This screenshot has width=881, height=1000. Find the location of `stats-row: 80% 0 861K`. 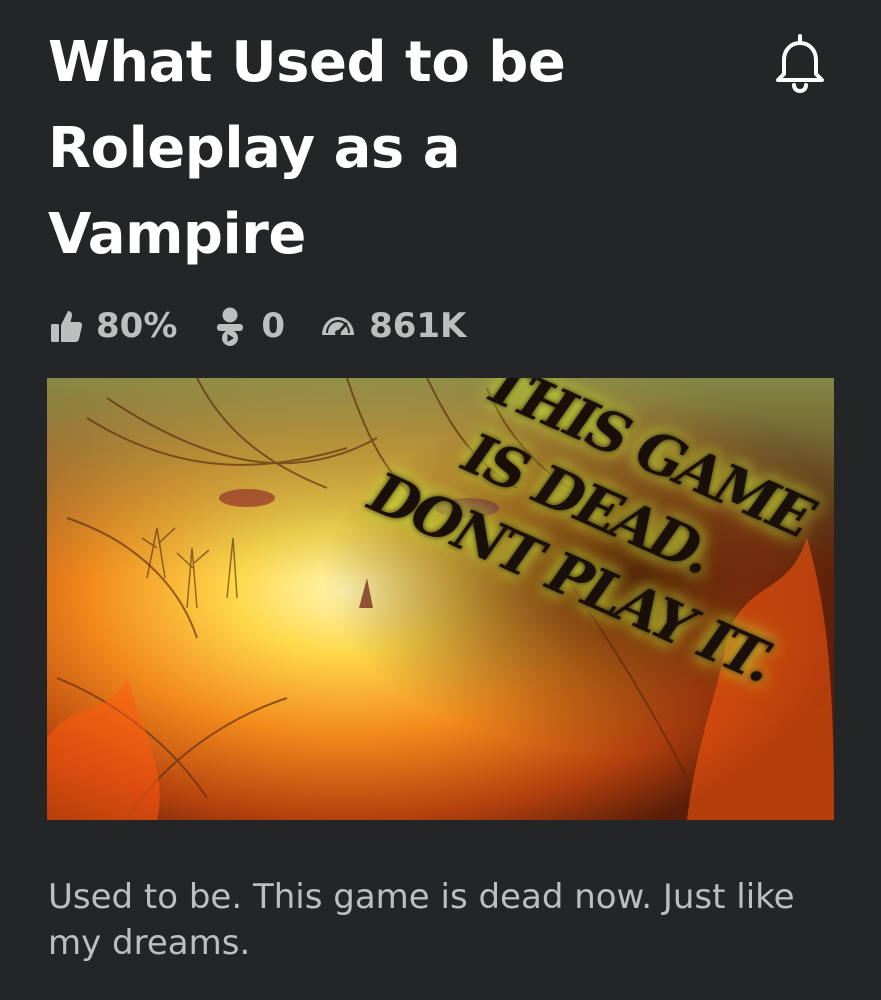

stats-row: 80% 0 861K is located at coordinates (274, 326).